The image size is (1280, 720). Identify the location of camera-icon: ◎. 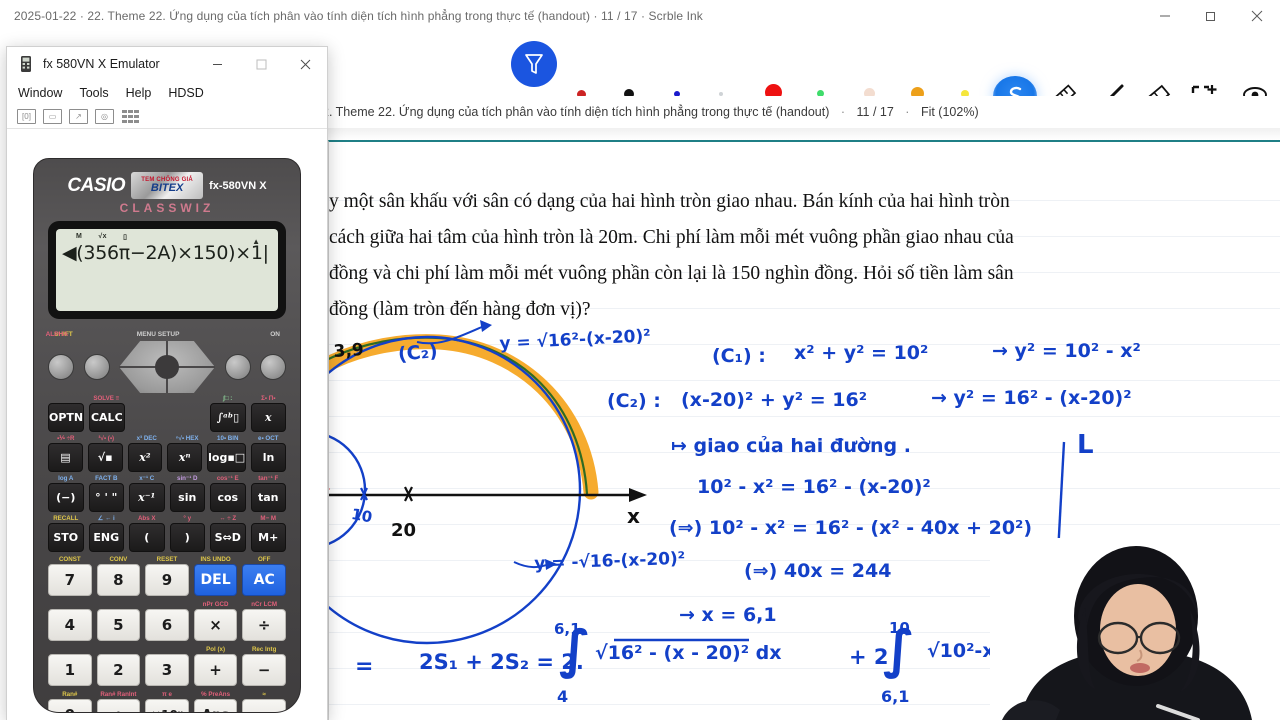
(104, 116).